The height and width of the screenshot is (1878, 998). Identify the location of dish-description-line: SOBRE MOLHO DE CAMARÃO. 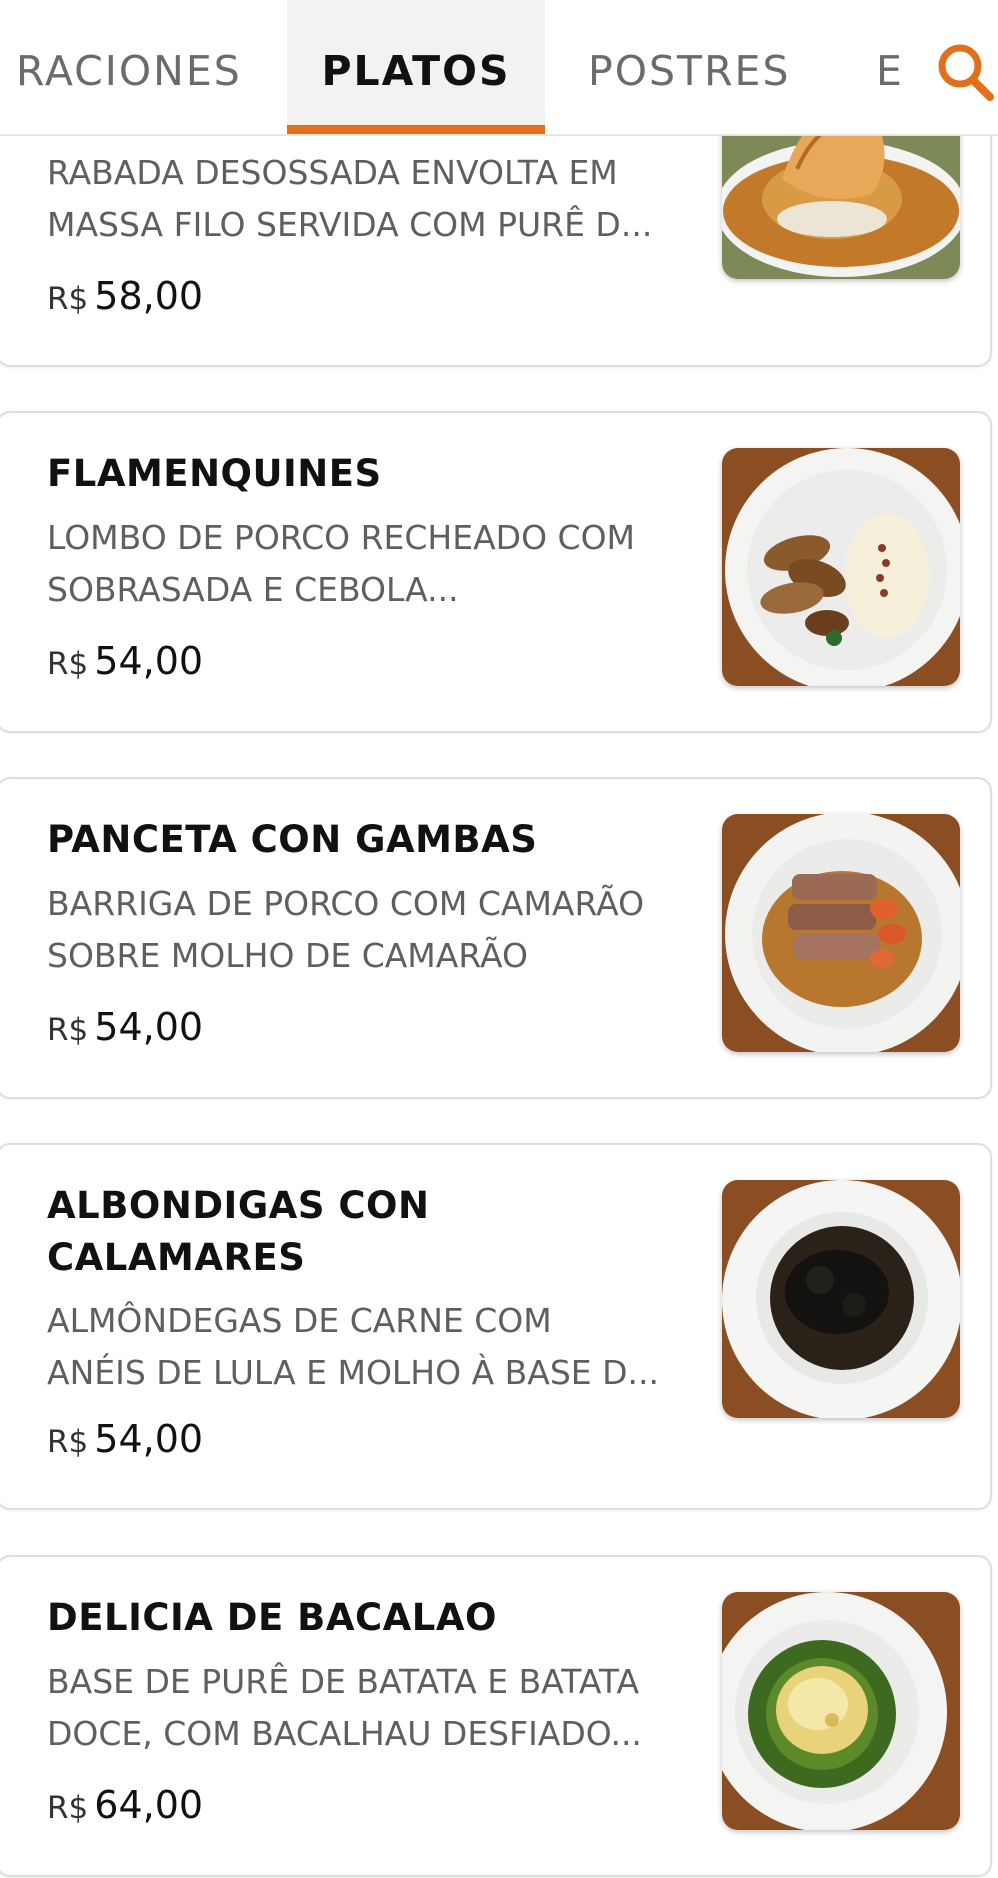
(287, 955).